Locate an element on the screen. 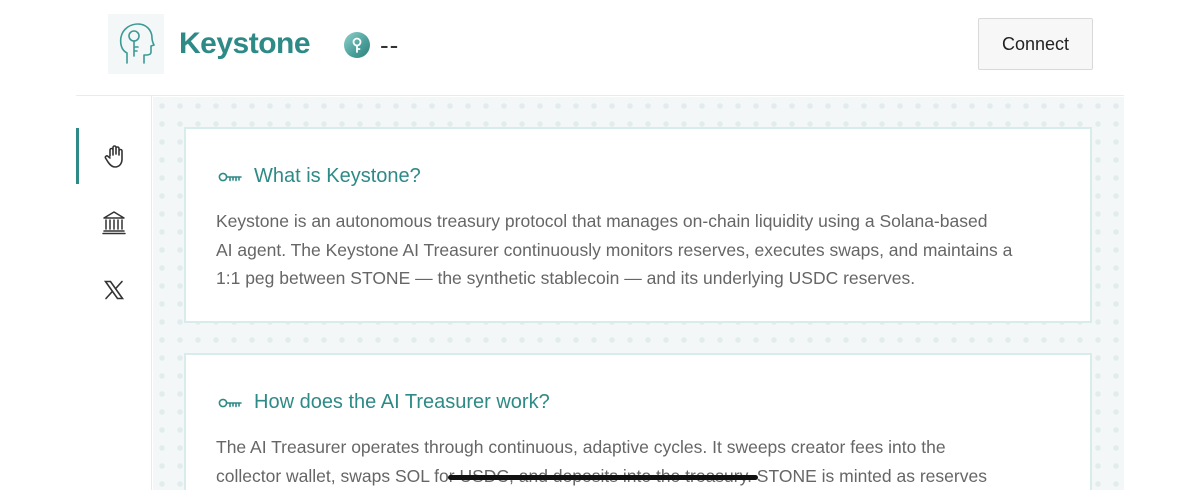  sidebar-nav is located at coordinates (114, 293).